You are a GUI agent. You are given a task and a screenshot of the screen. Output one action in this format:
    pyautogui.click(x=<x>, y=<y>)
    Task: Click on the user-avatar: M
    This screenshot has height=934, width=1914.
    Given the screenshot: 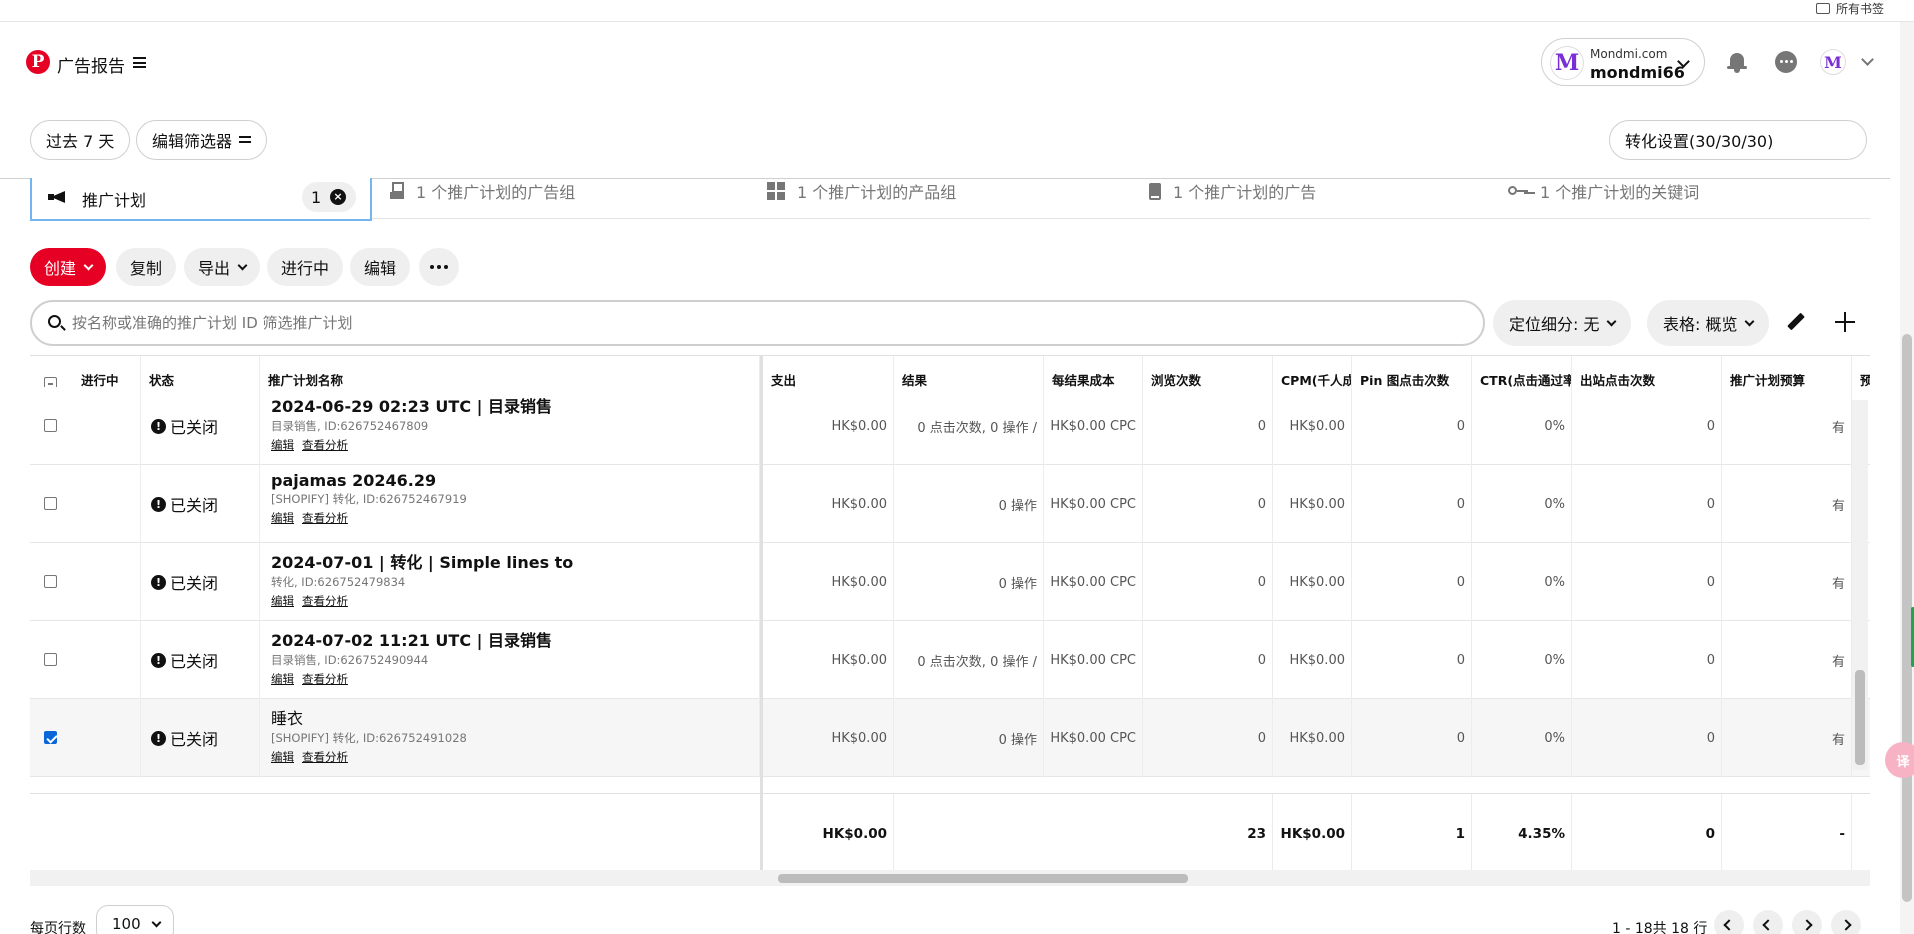 What is the action you would take?
    pyautogui.click(x=1833, y=62)
    